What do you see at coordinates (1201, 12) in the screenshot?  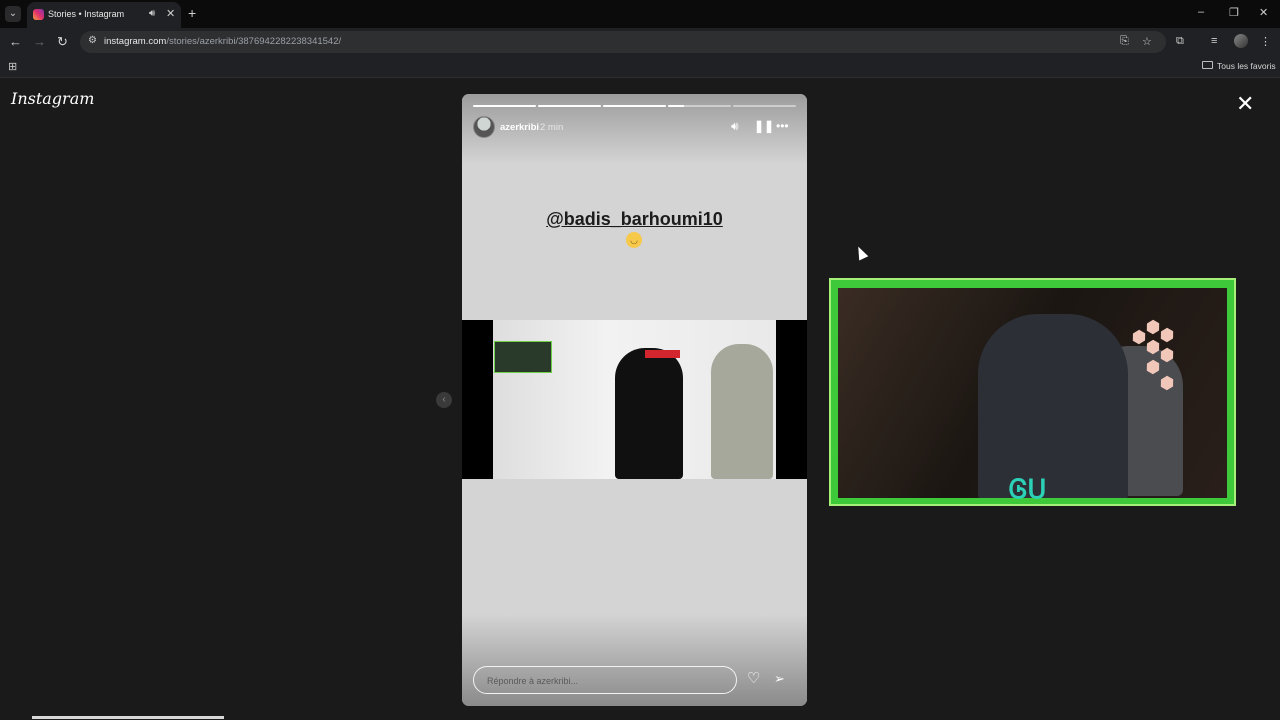 I see `minimize-button: –` at bounding box center [1201, 12].